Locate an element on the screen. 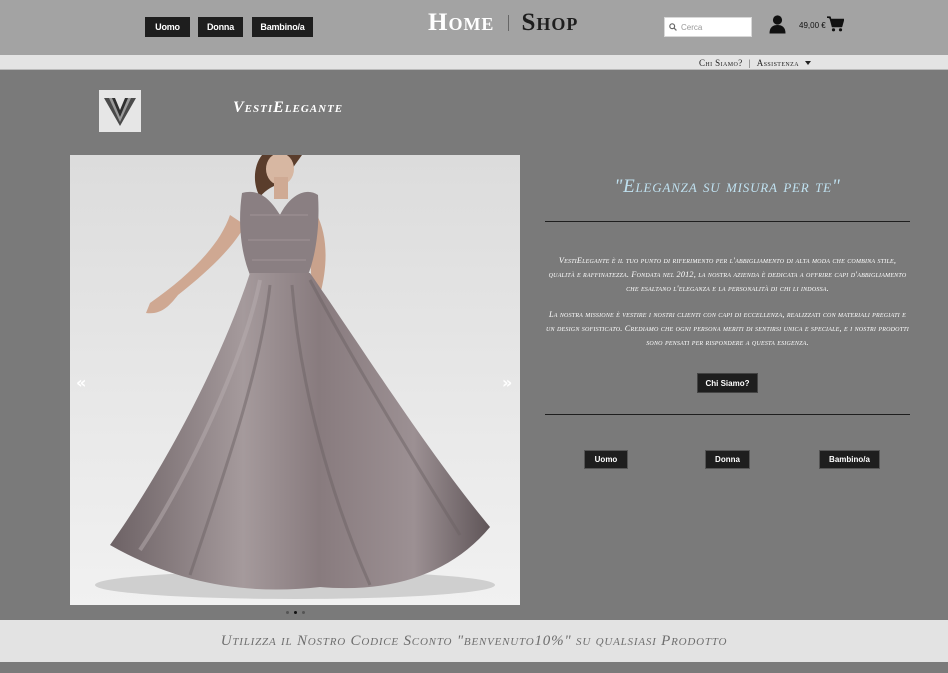 The height and width of the screenshot is (673, 948). chi-siamo-link: Chi Siamo? is located at coordinates (721, 63).